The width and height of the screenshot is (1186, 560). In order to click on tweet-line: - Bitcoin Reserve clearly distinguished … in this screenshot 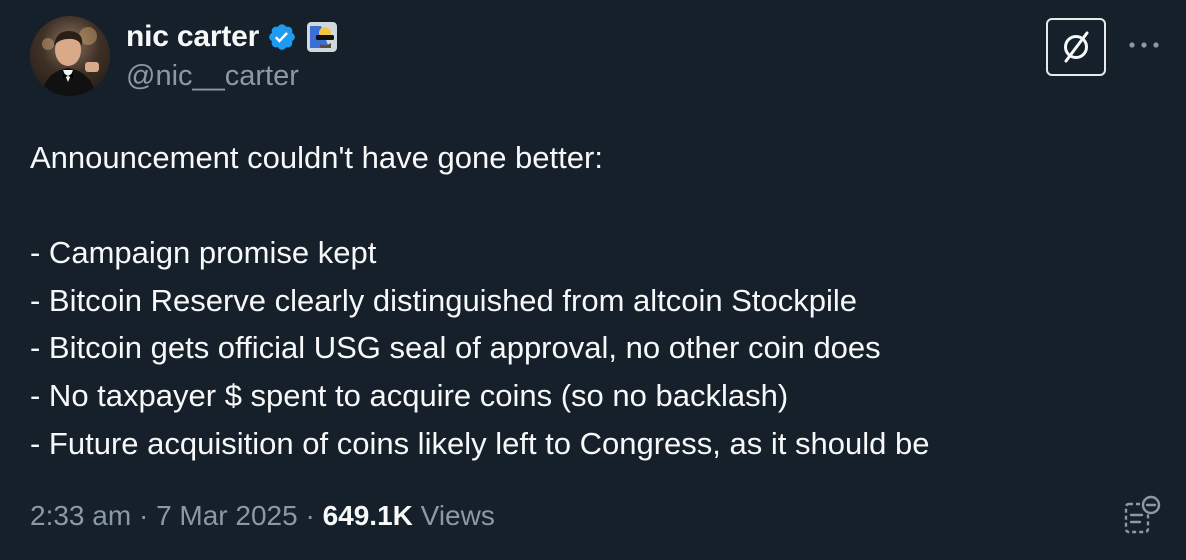, I will do `click(444, 300)`.